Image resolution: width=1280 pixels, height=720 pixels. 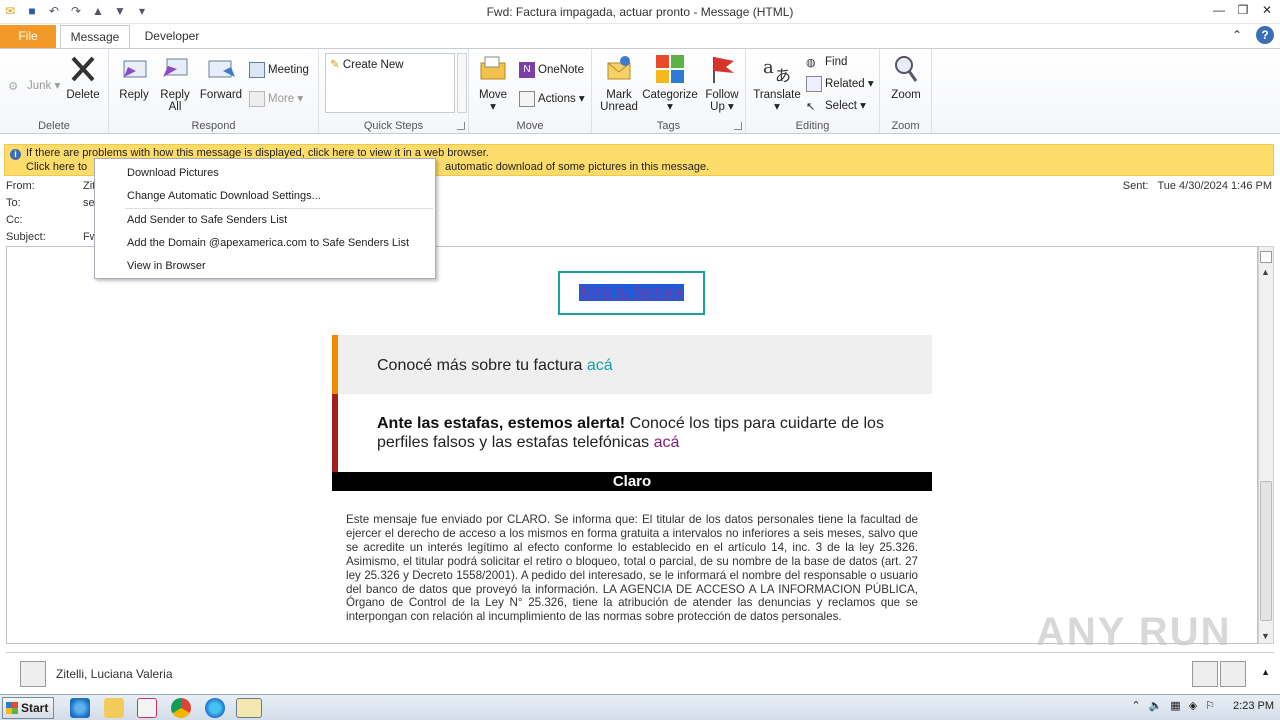 What do you see at coordinates (20, 186) in the screenshot?
I see `from-label: From:` at bounding box center [20, 186].